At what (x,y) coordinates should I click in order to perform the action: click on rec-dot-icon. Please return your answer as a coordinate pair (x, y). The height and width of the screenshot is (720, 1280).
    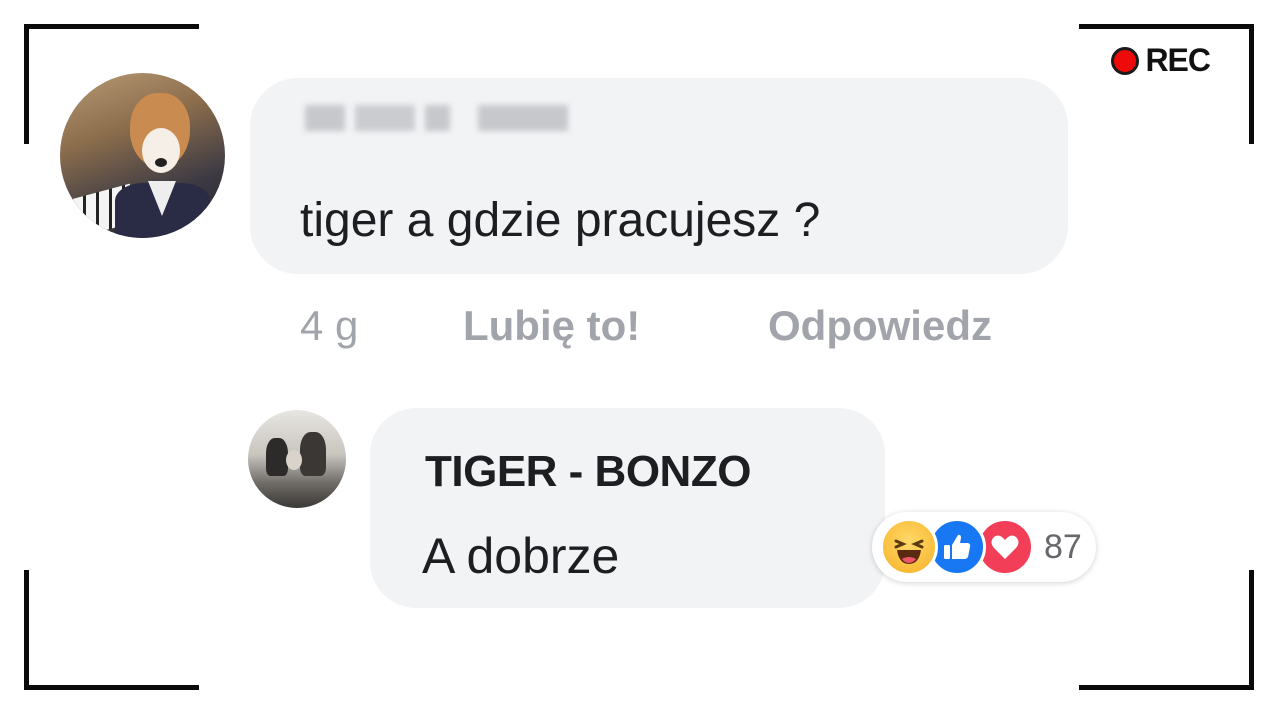
    Looking at the image, I should click on (1125, 60).